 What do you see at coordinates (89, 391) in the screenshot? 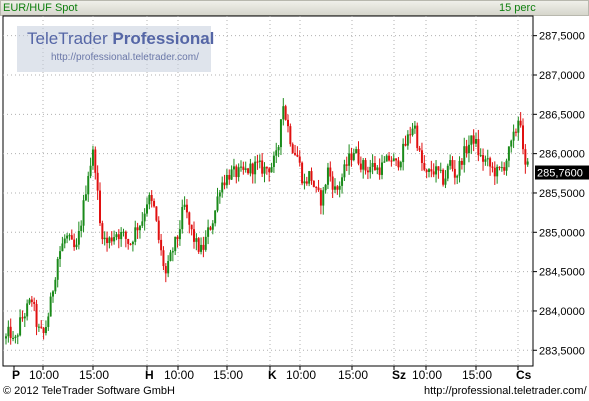
I see `copyright-text: © 2012 TeleTrader Software GmbH` at bounding box center [89, 391].